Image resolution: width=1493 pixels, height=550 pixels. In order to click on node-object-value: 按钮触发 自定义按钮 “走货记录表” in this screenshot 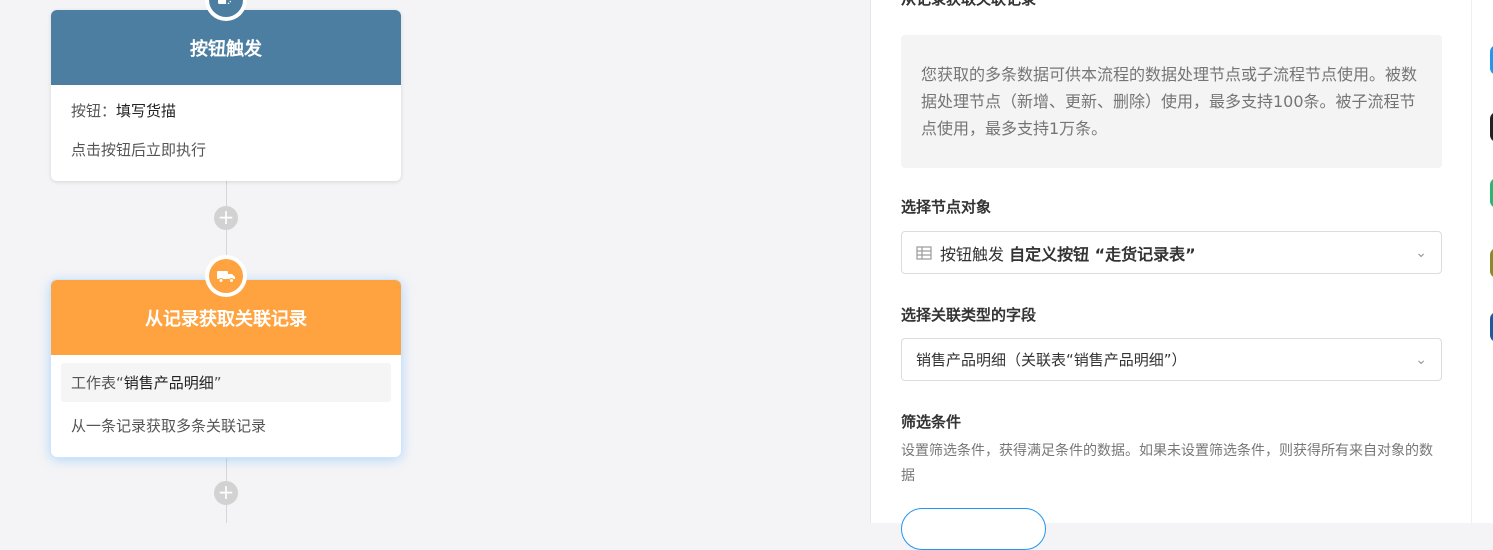, I will do `click(1177, 253)`.